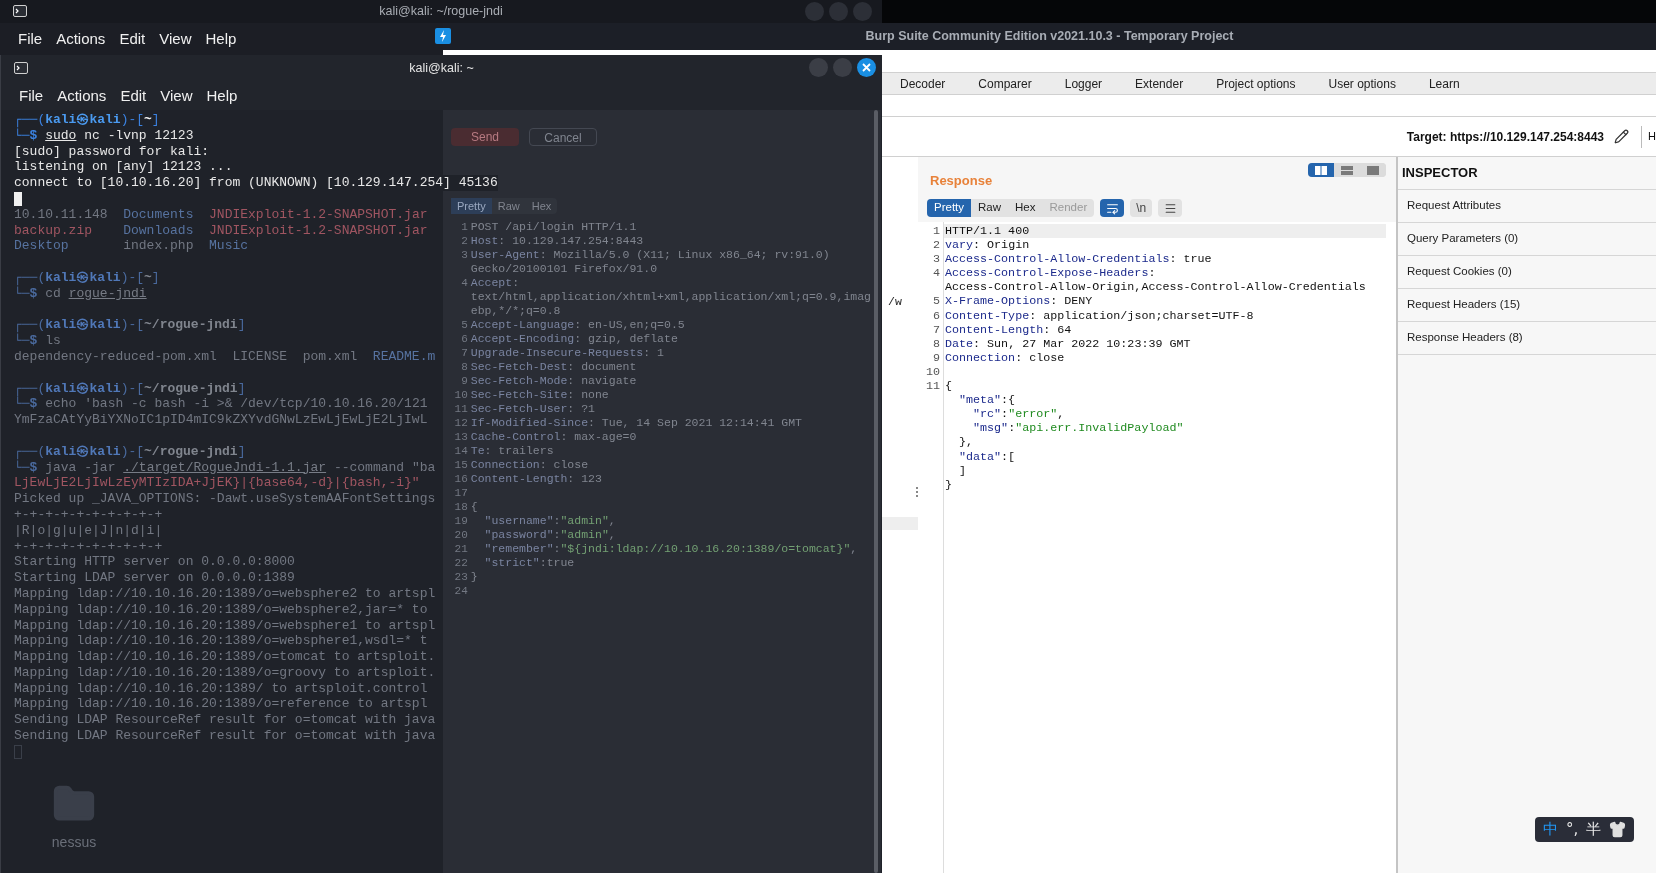  Describe the element at coordinates (461, 423) in the screenshot. I see `line-number: 12` at that location.